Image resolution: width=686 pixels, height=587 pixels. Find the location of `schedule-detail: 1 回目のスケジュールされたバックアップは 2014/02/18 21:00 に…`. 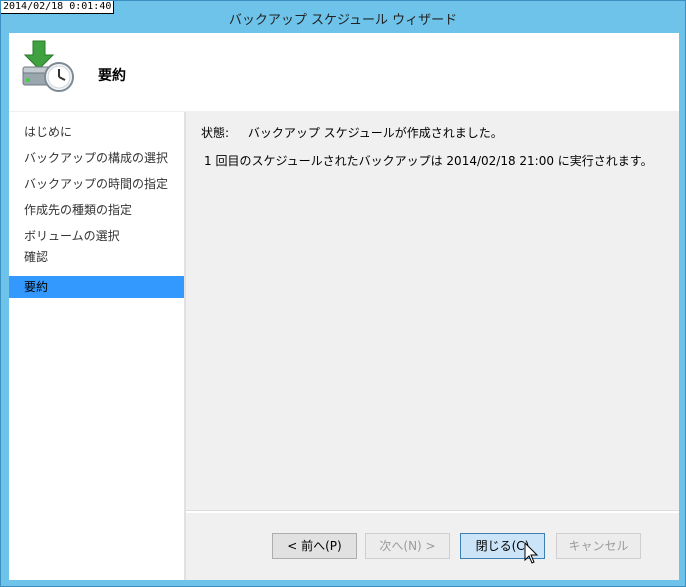

schedule-detail: 1 回目のスケジュールされたバックアップは 2014/02/18 21:00 に… is located at coordinates (428, 161).